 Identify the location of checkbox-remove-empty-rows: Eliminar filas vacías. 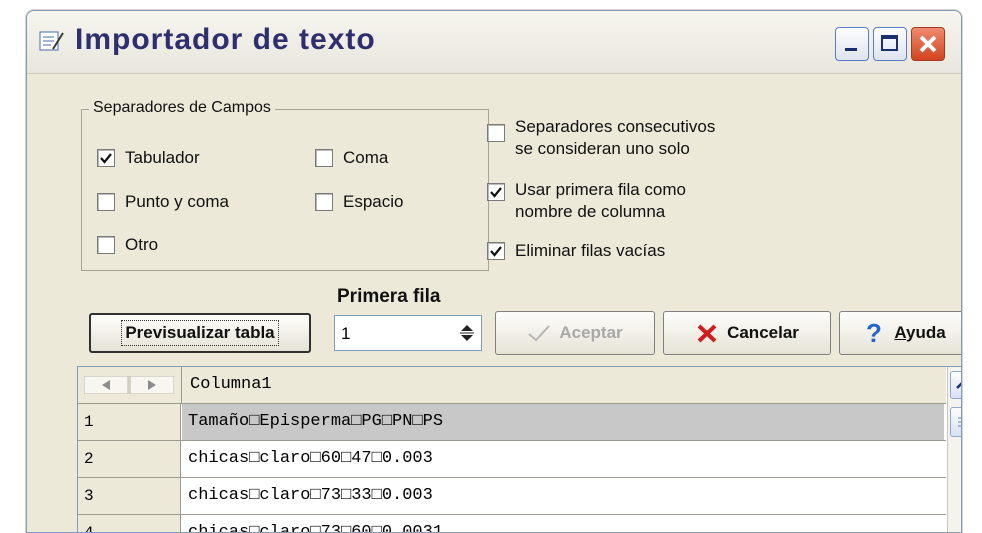
(576, 251).